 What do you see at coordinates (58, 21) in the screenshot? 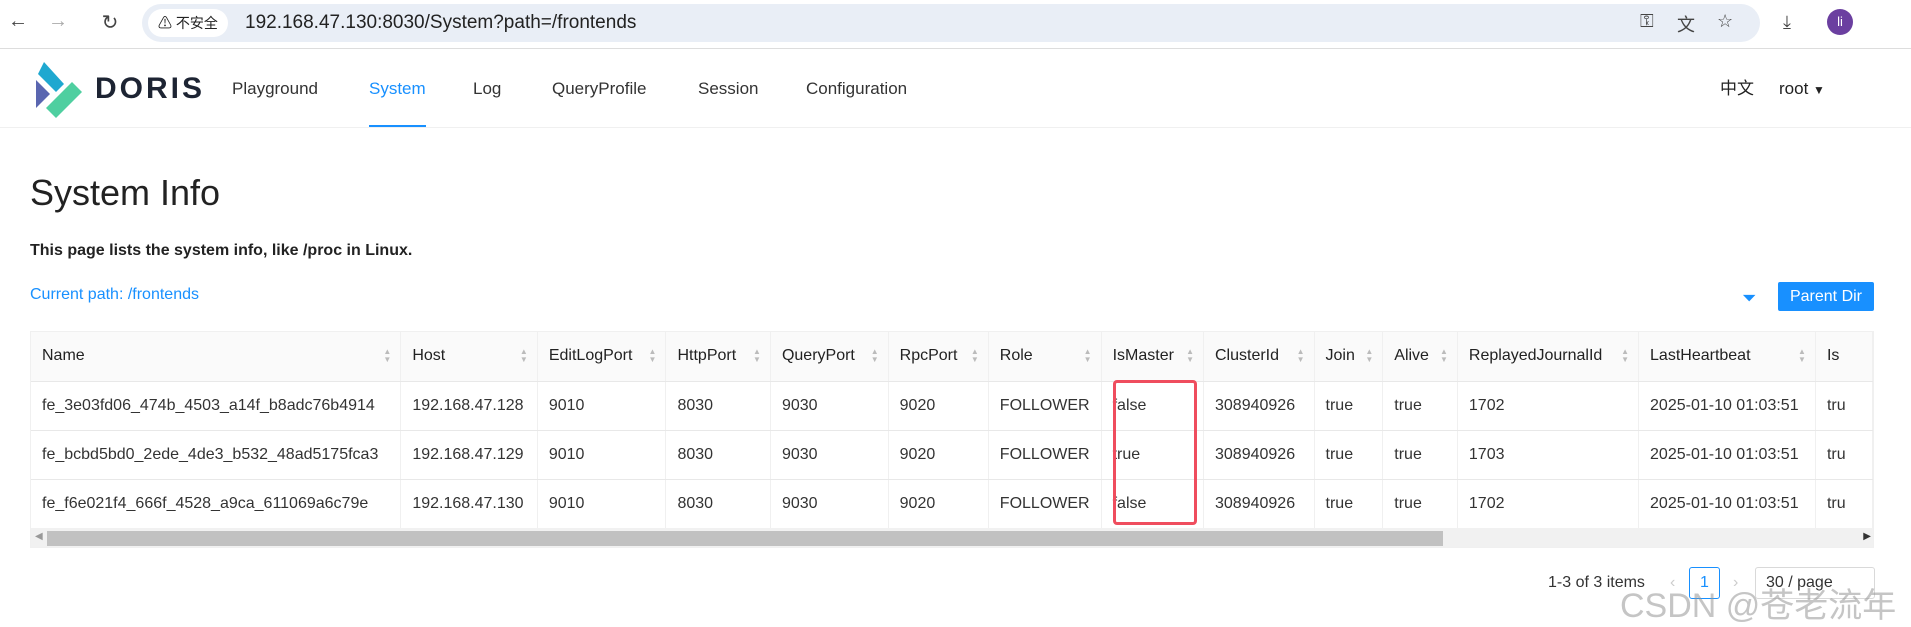
I see `forward-icon: →` at bounding box center [58, 21].